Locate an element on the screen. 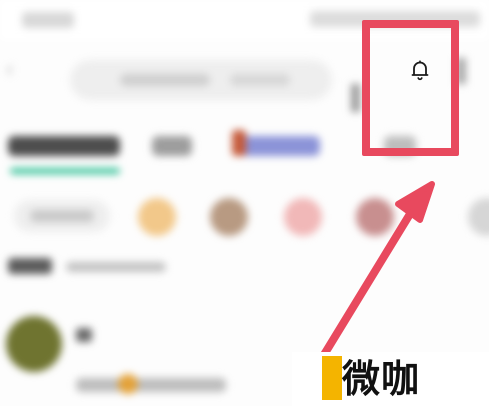 The width and height of the screenshot is (489, 406). tab-active is located at coordinates (64, 146).